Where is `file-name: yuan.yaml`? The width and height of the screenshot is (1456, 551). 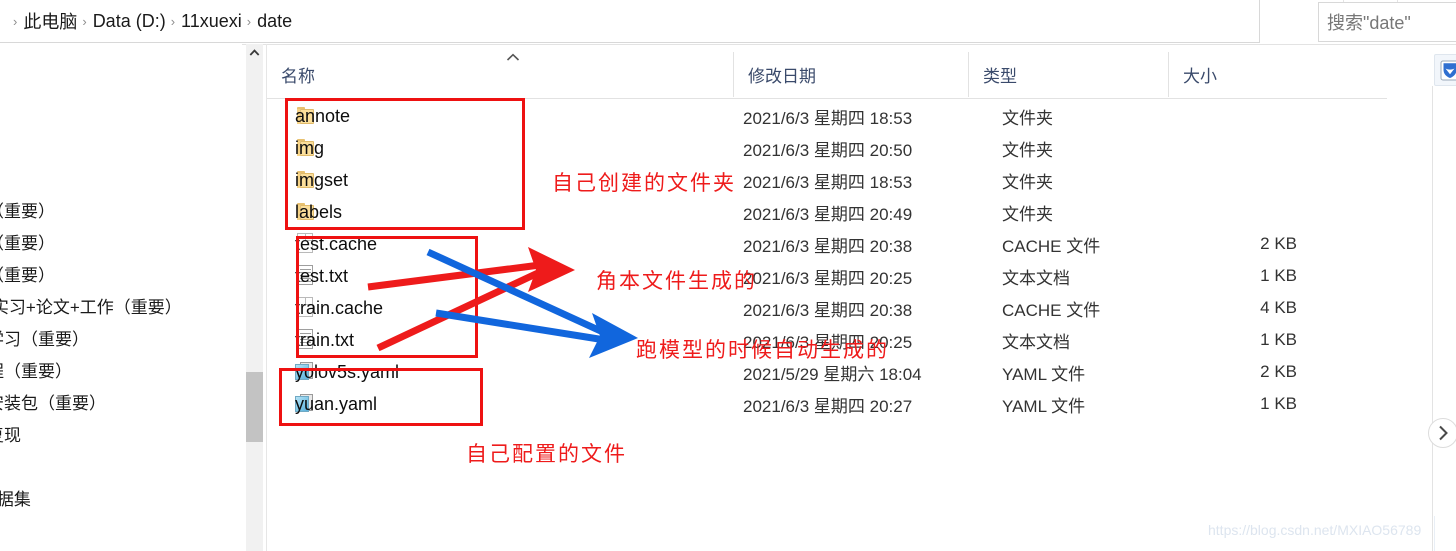 file-name: yuan.yaml is located at coordinates (336, 404).